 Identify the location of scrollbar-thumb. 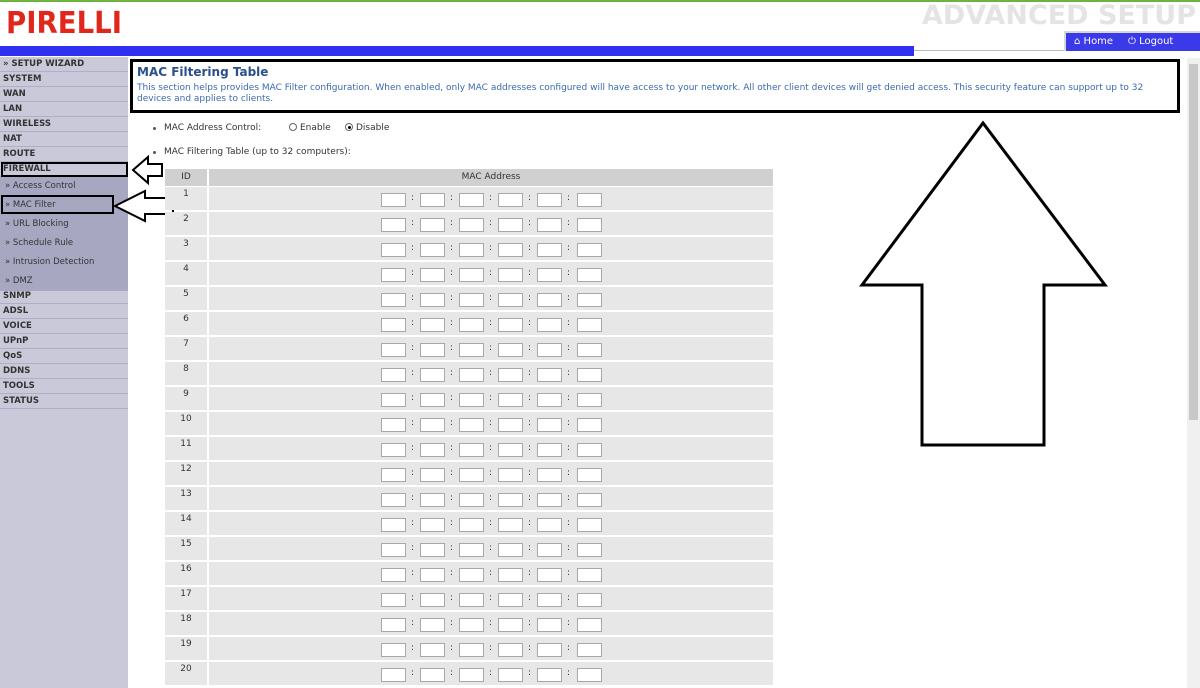
(1193, 242).